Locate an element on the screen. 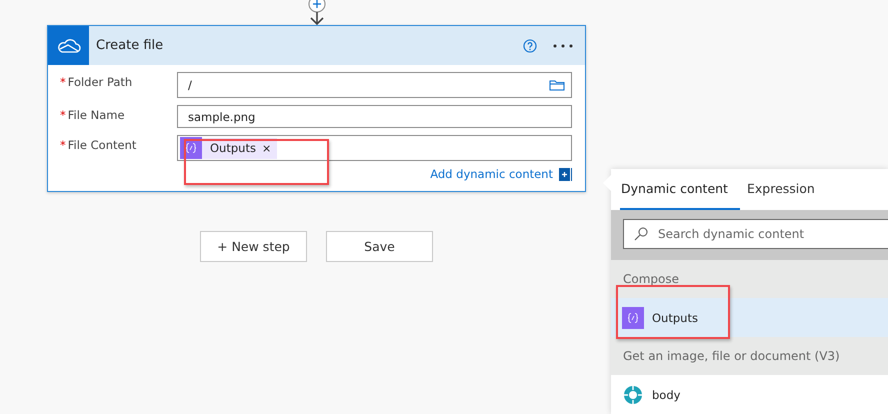  add-dynamic-content-link: Add dynamic content is located at coordinates (491, 174).